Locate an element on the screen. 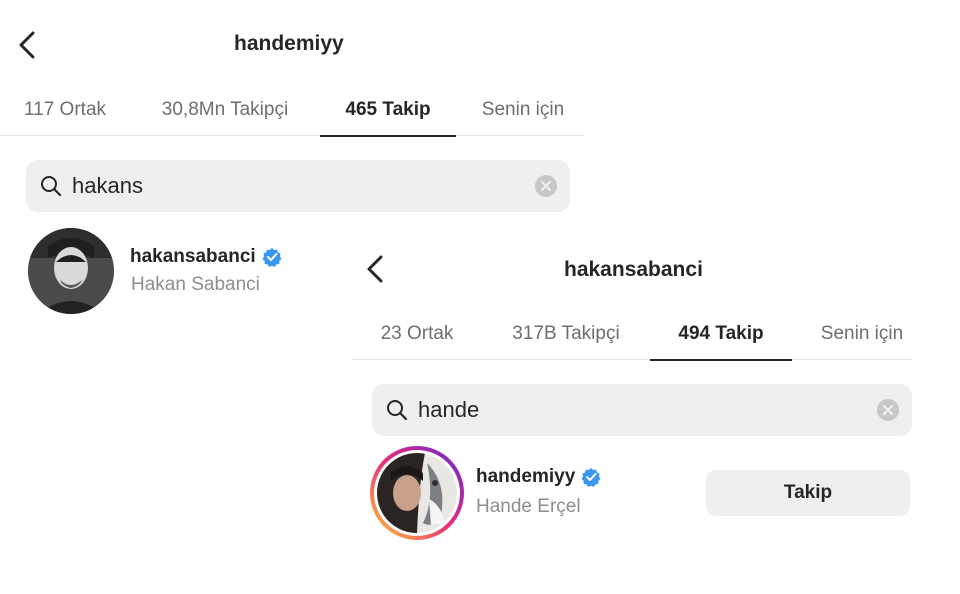 The width and height of the screenshot is (960, 594). result-username: hakansabanci is located at coordinates (206, 257).